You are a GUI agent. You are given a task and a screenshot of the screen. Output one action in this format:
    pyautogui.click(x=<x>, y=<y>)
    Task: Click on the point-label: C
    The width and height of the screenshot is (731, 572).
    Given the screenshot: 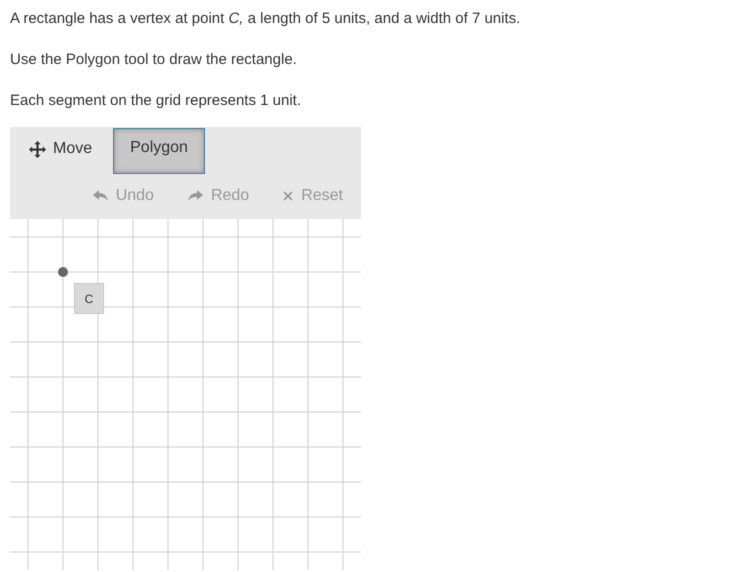 What is the action you would take?
    pyautogui.click(x=89, y=298)
    